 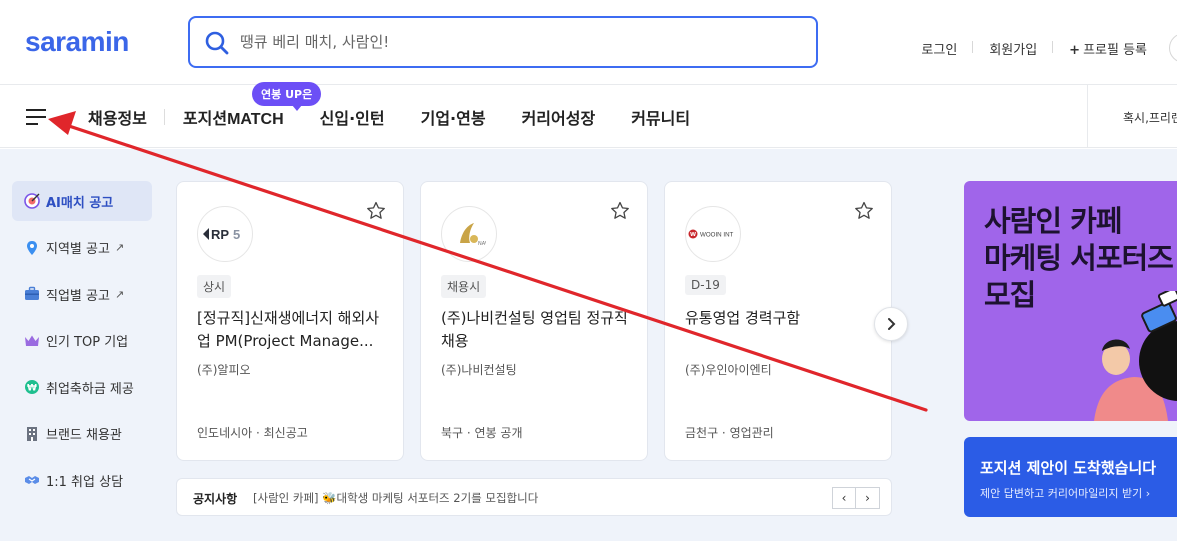 I want to click on saramin-logo: saramin, so click(x=77, y=42).